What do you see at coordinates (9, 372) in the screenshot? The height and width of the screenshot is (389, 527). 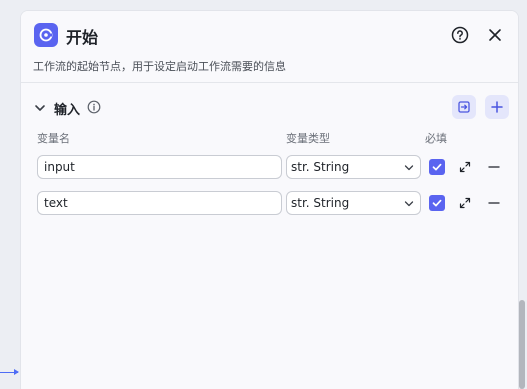 I see `canvas-connection-edge` at bounding box center [9, 372].